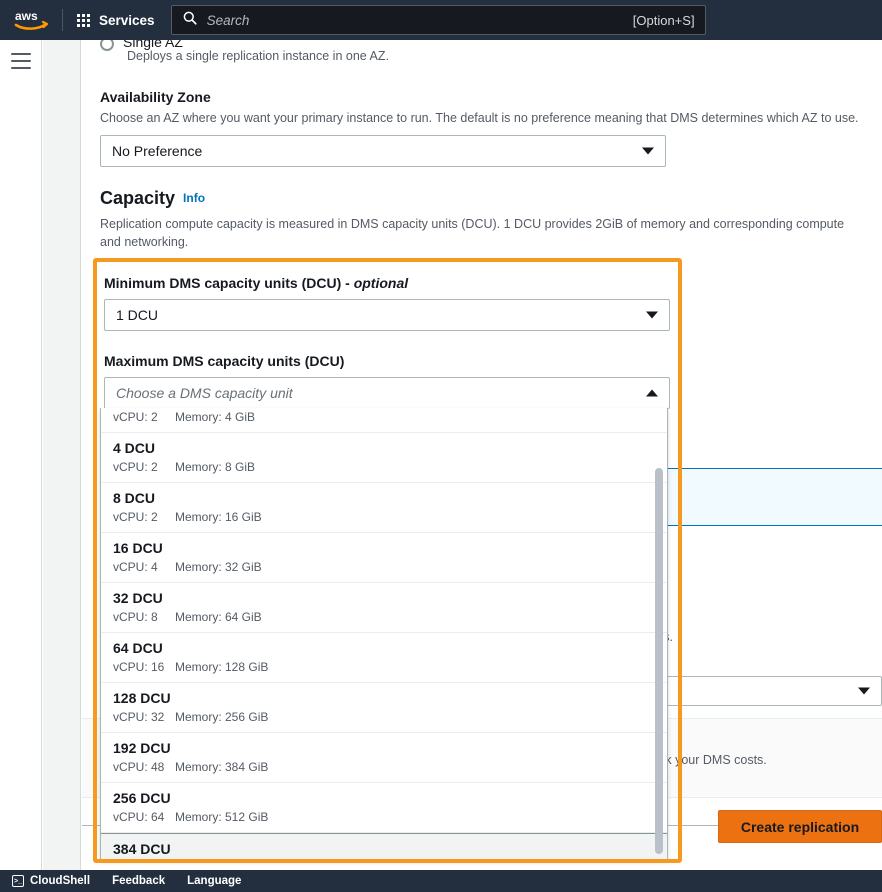 The height and width of the screenshot is (892, 882). Describe the element at coordinates (21, 455) in the screenshot. I see `left-rail` at that location.